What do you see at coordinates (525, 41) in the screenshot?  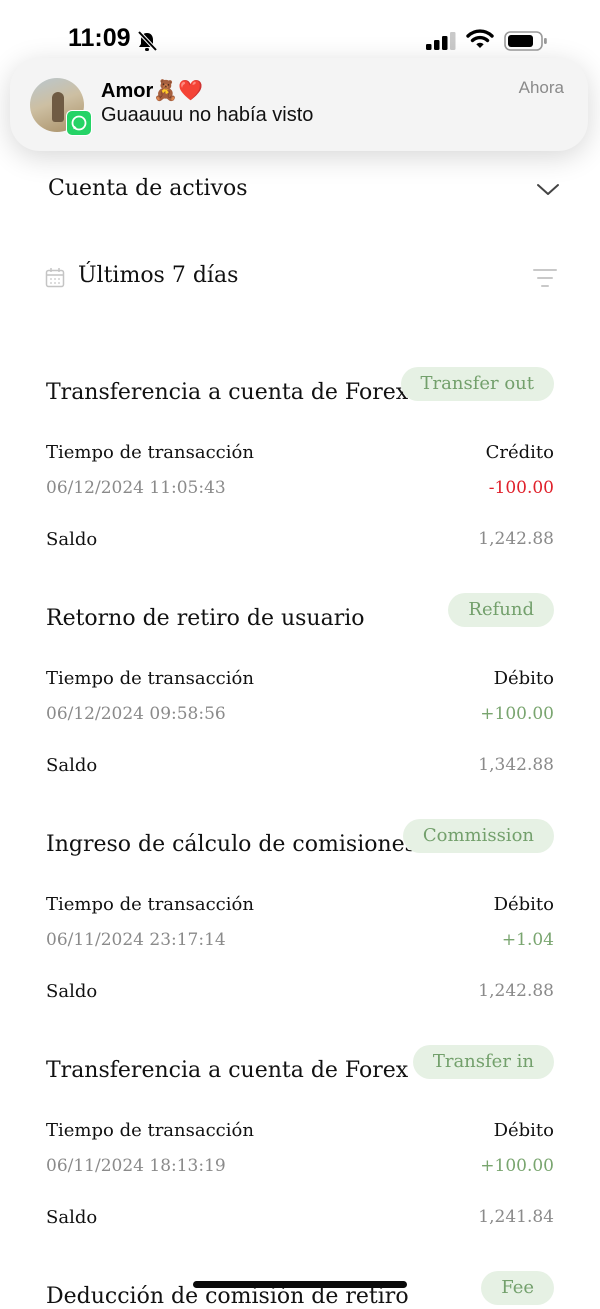 I see `battery-icon` at bounding box center [525, 41].